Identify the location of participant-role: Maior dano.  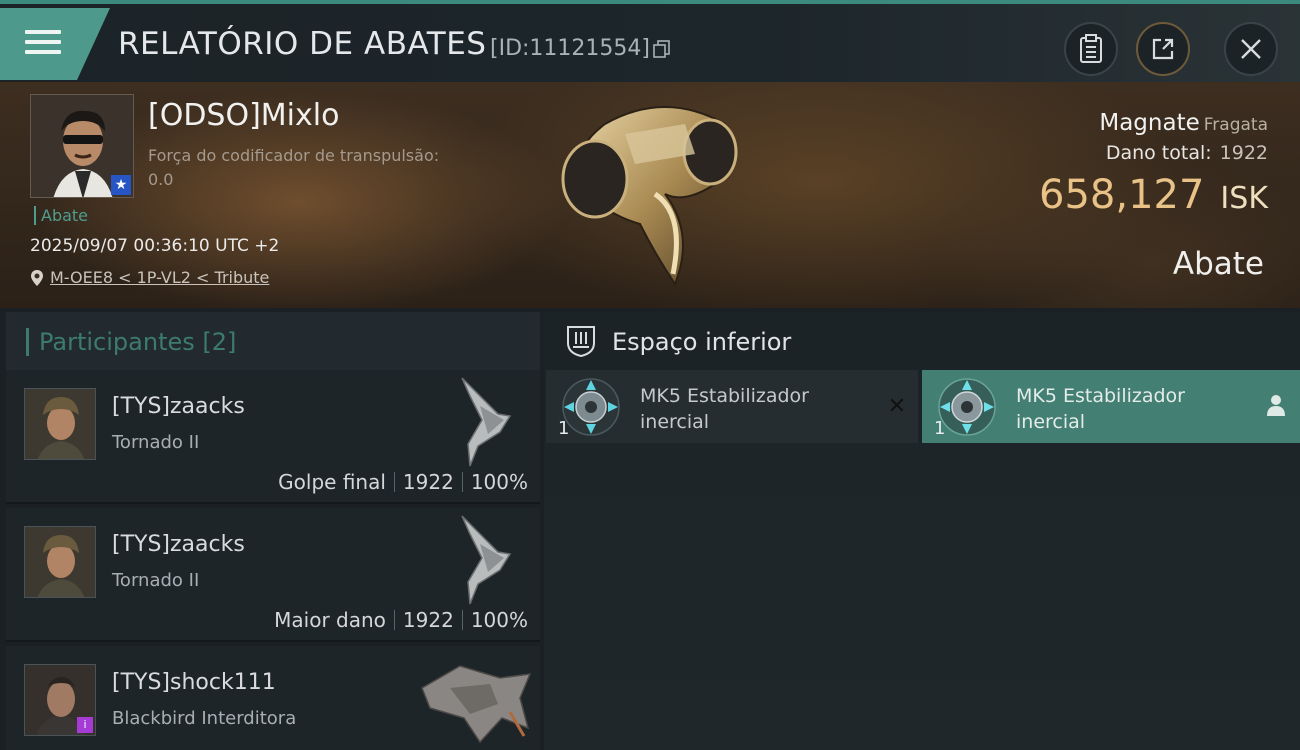
(330, 620).